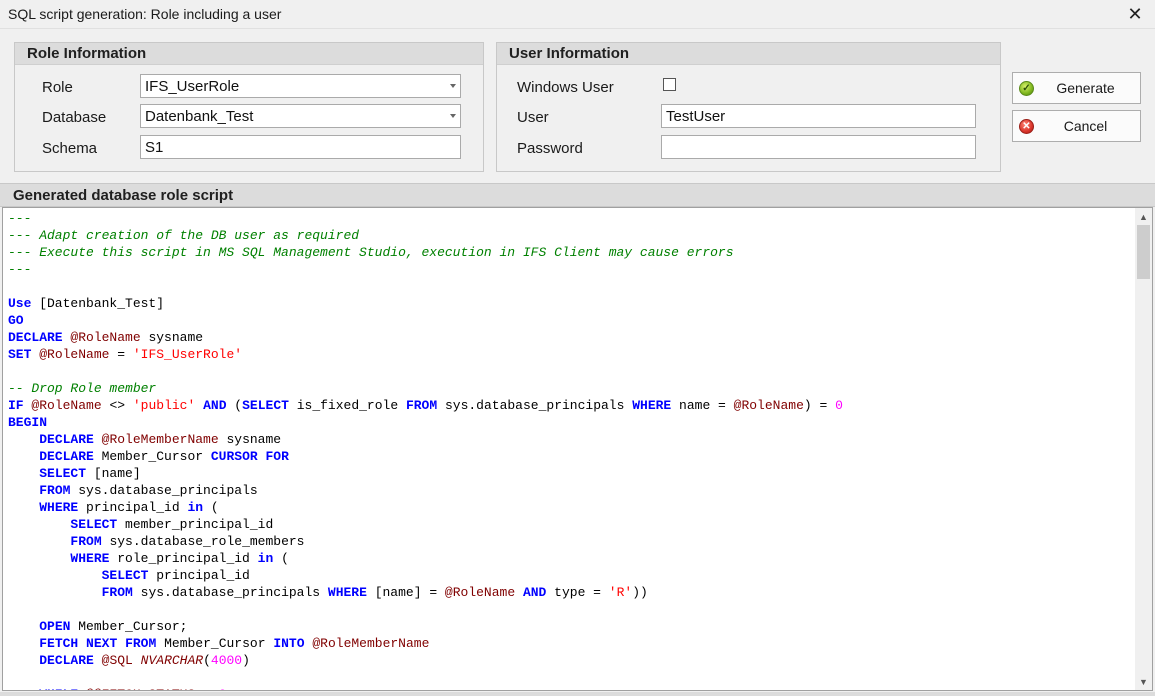  I want to click on code-token: [name] =, so click(405, 592).